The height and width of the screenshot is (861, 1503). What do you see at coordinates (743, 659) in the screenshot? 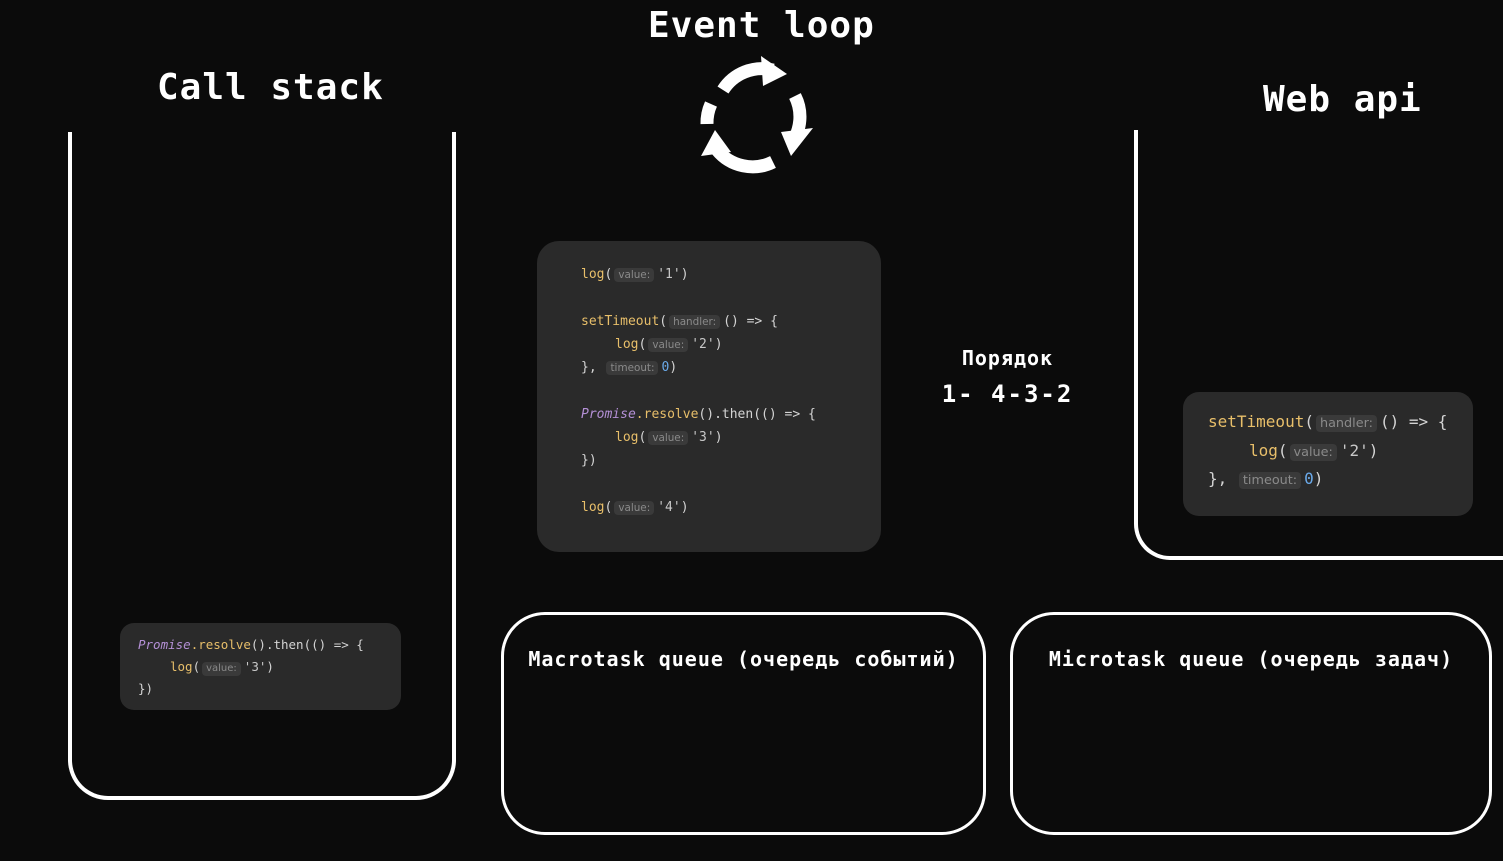
I see `macrotask-queue-label: Macrotask queue (очередь событий)` at bounding box center [743, 659].